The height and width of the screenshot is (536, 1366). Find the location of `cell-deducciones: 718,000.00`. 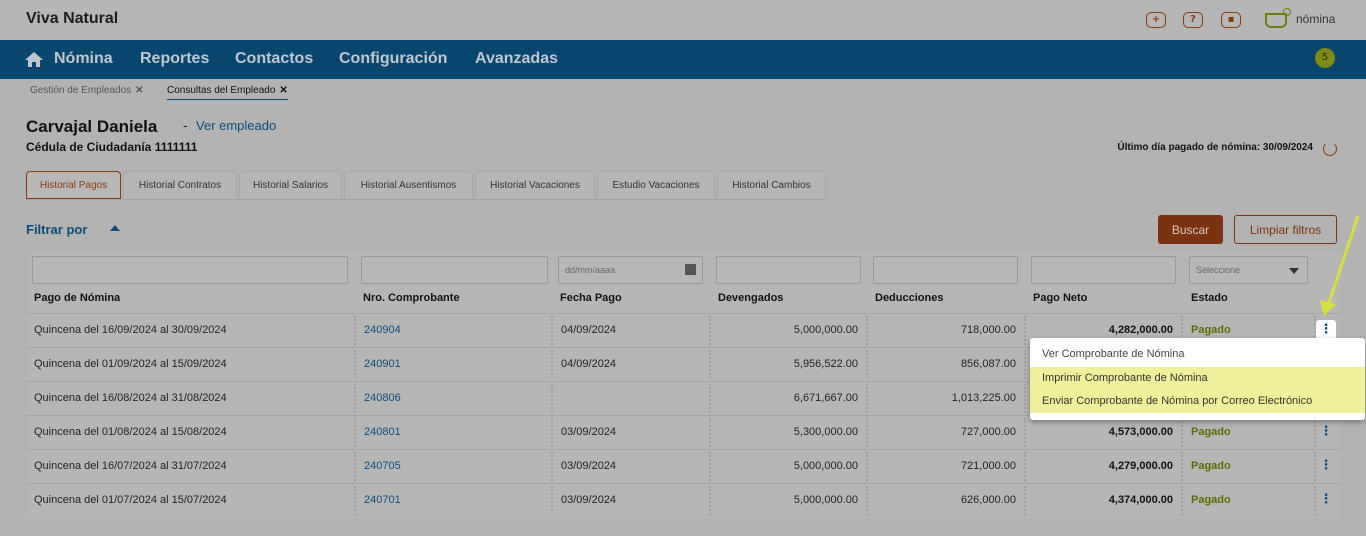

cell-deducciones: 718,000.00 is located at coordinates (988, 330).